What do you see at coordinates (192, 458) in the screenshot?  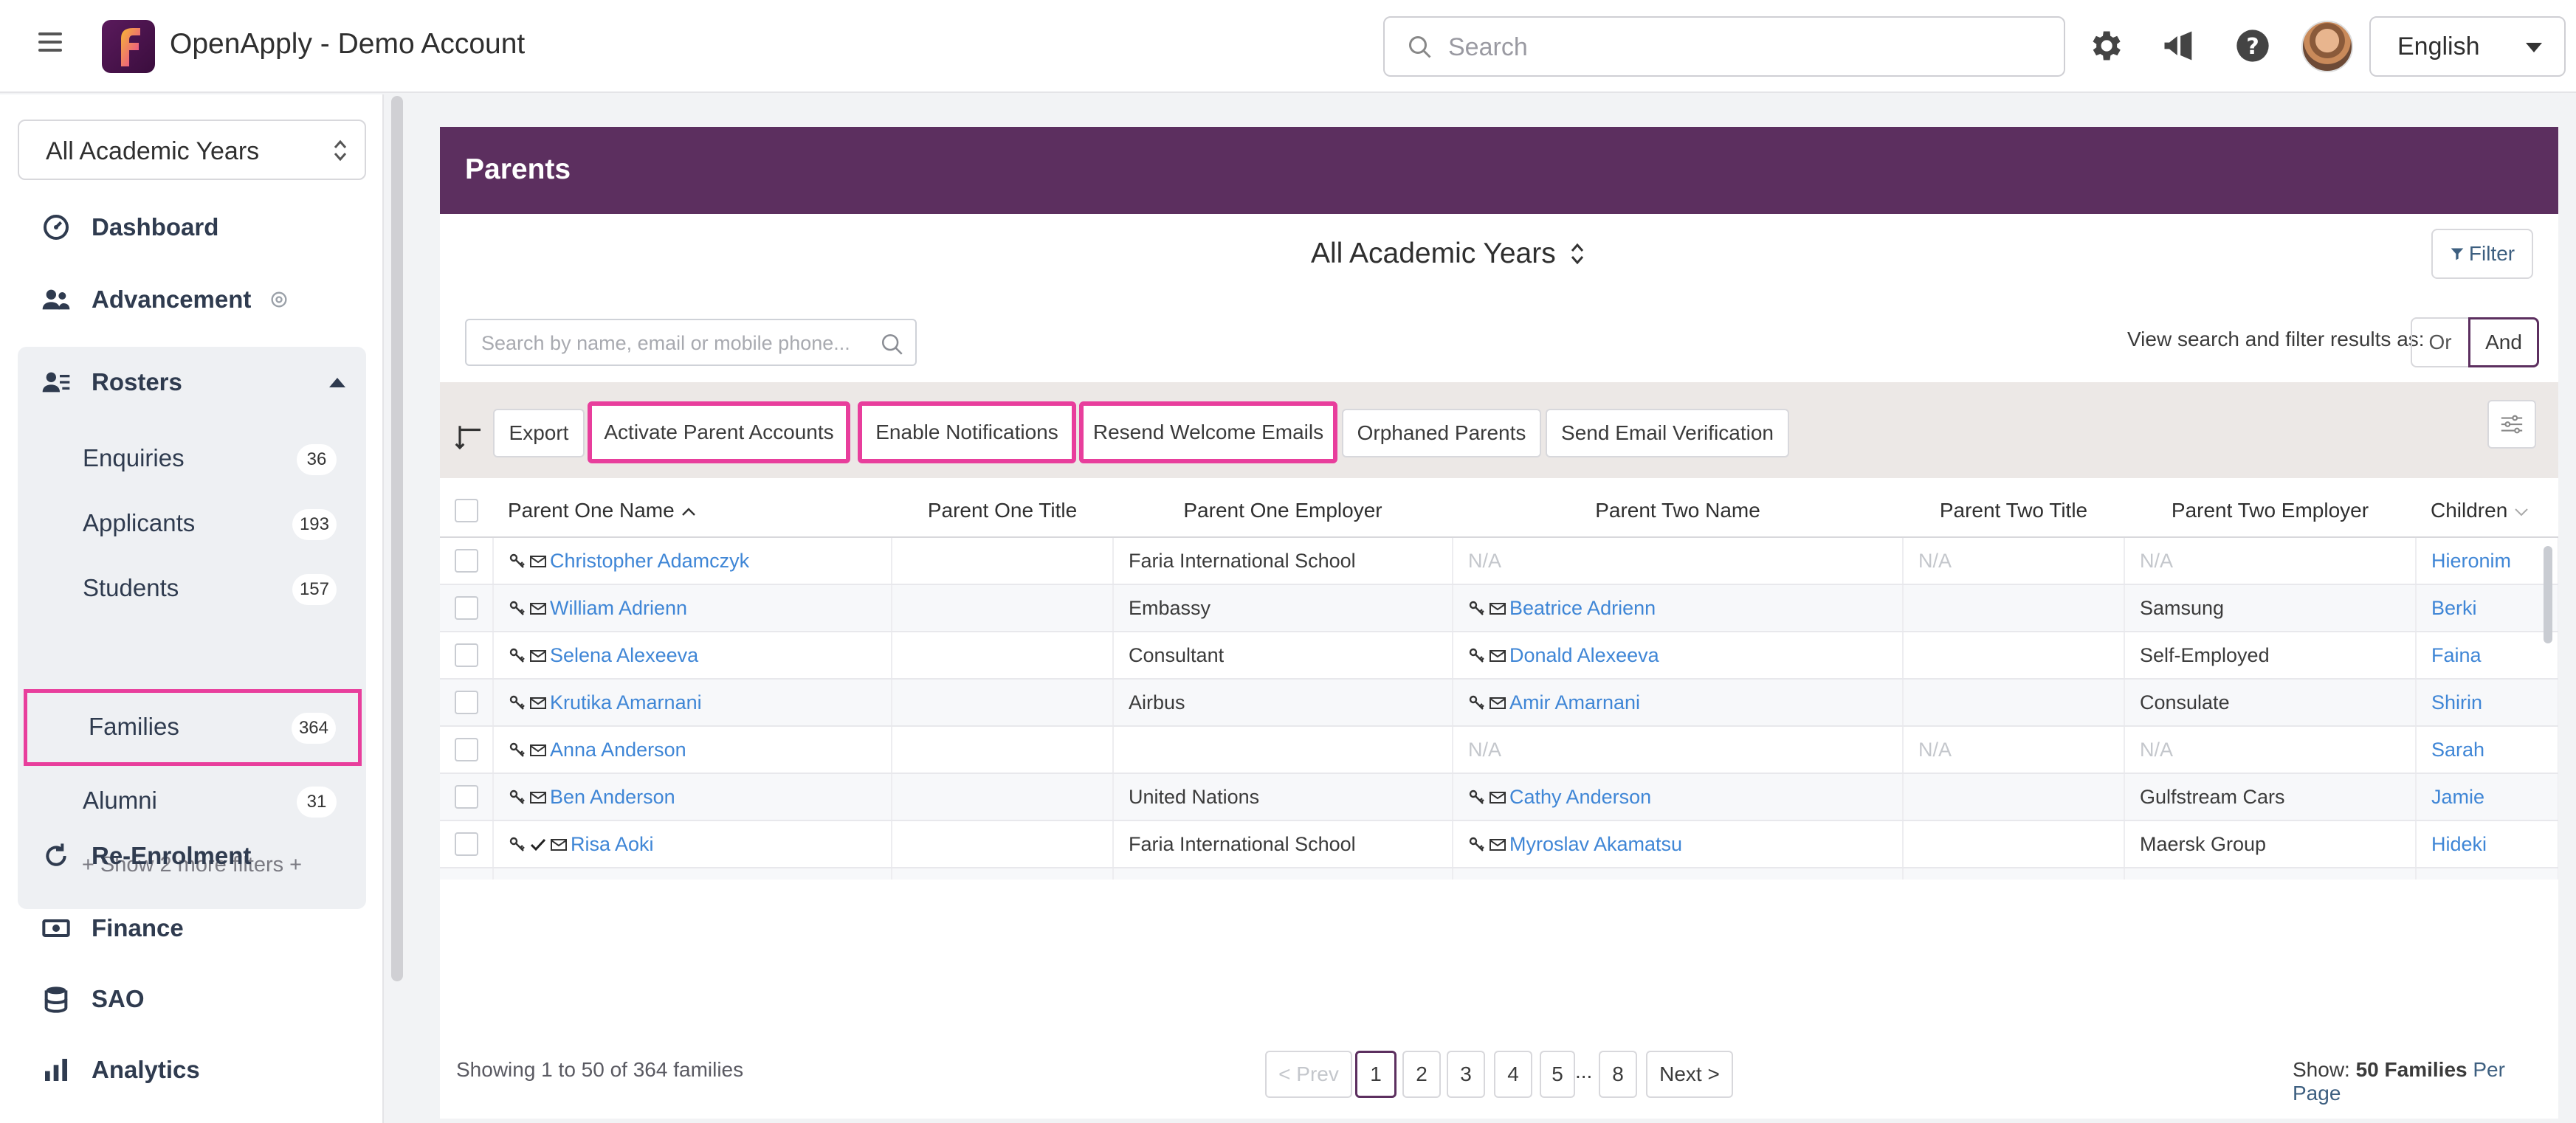 I see `sidebar-item-enquiries: Enquiries 36` at bounding box center [192, 458].